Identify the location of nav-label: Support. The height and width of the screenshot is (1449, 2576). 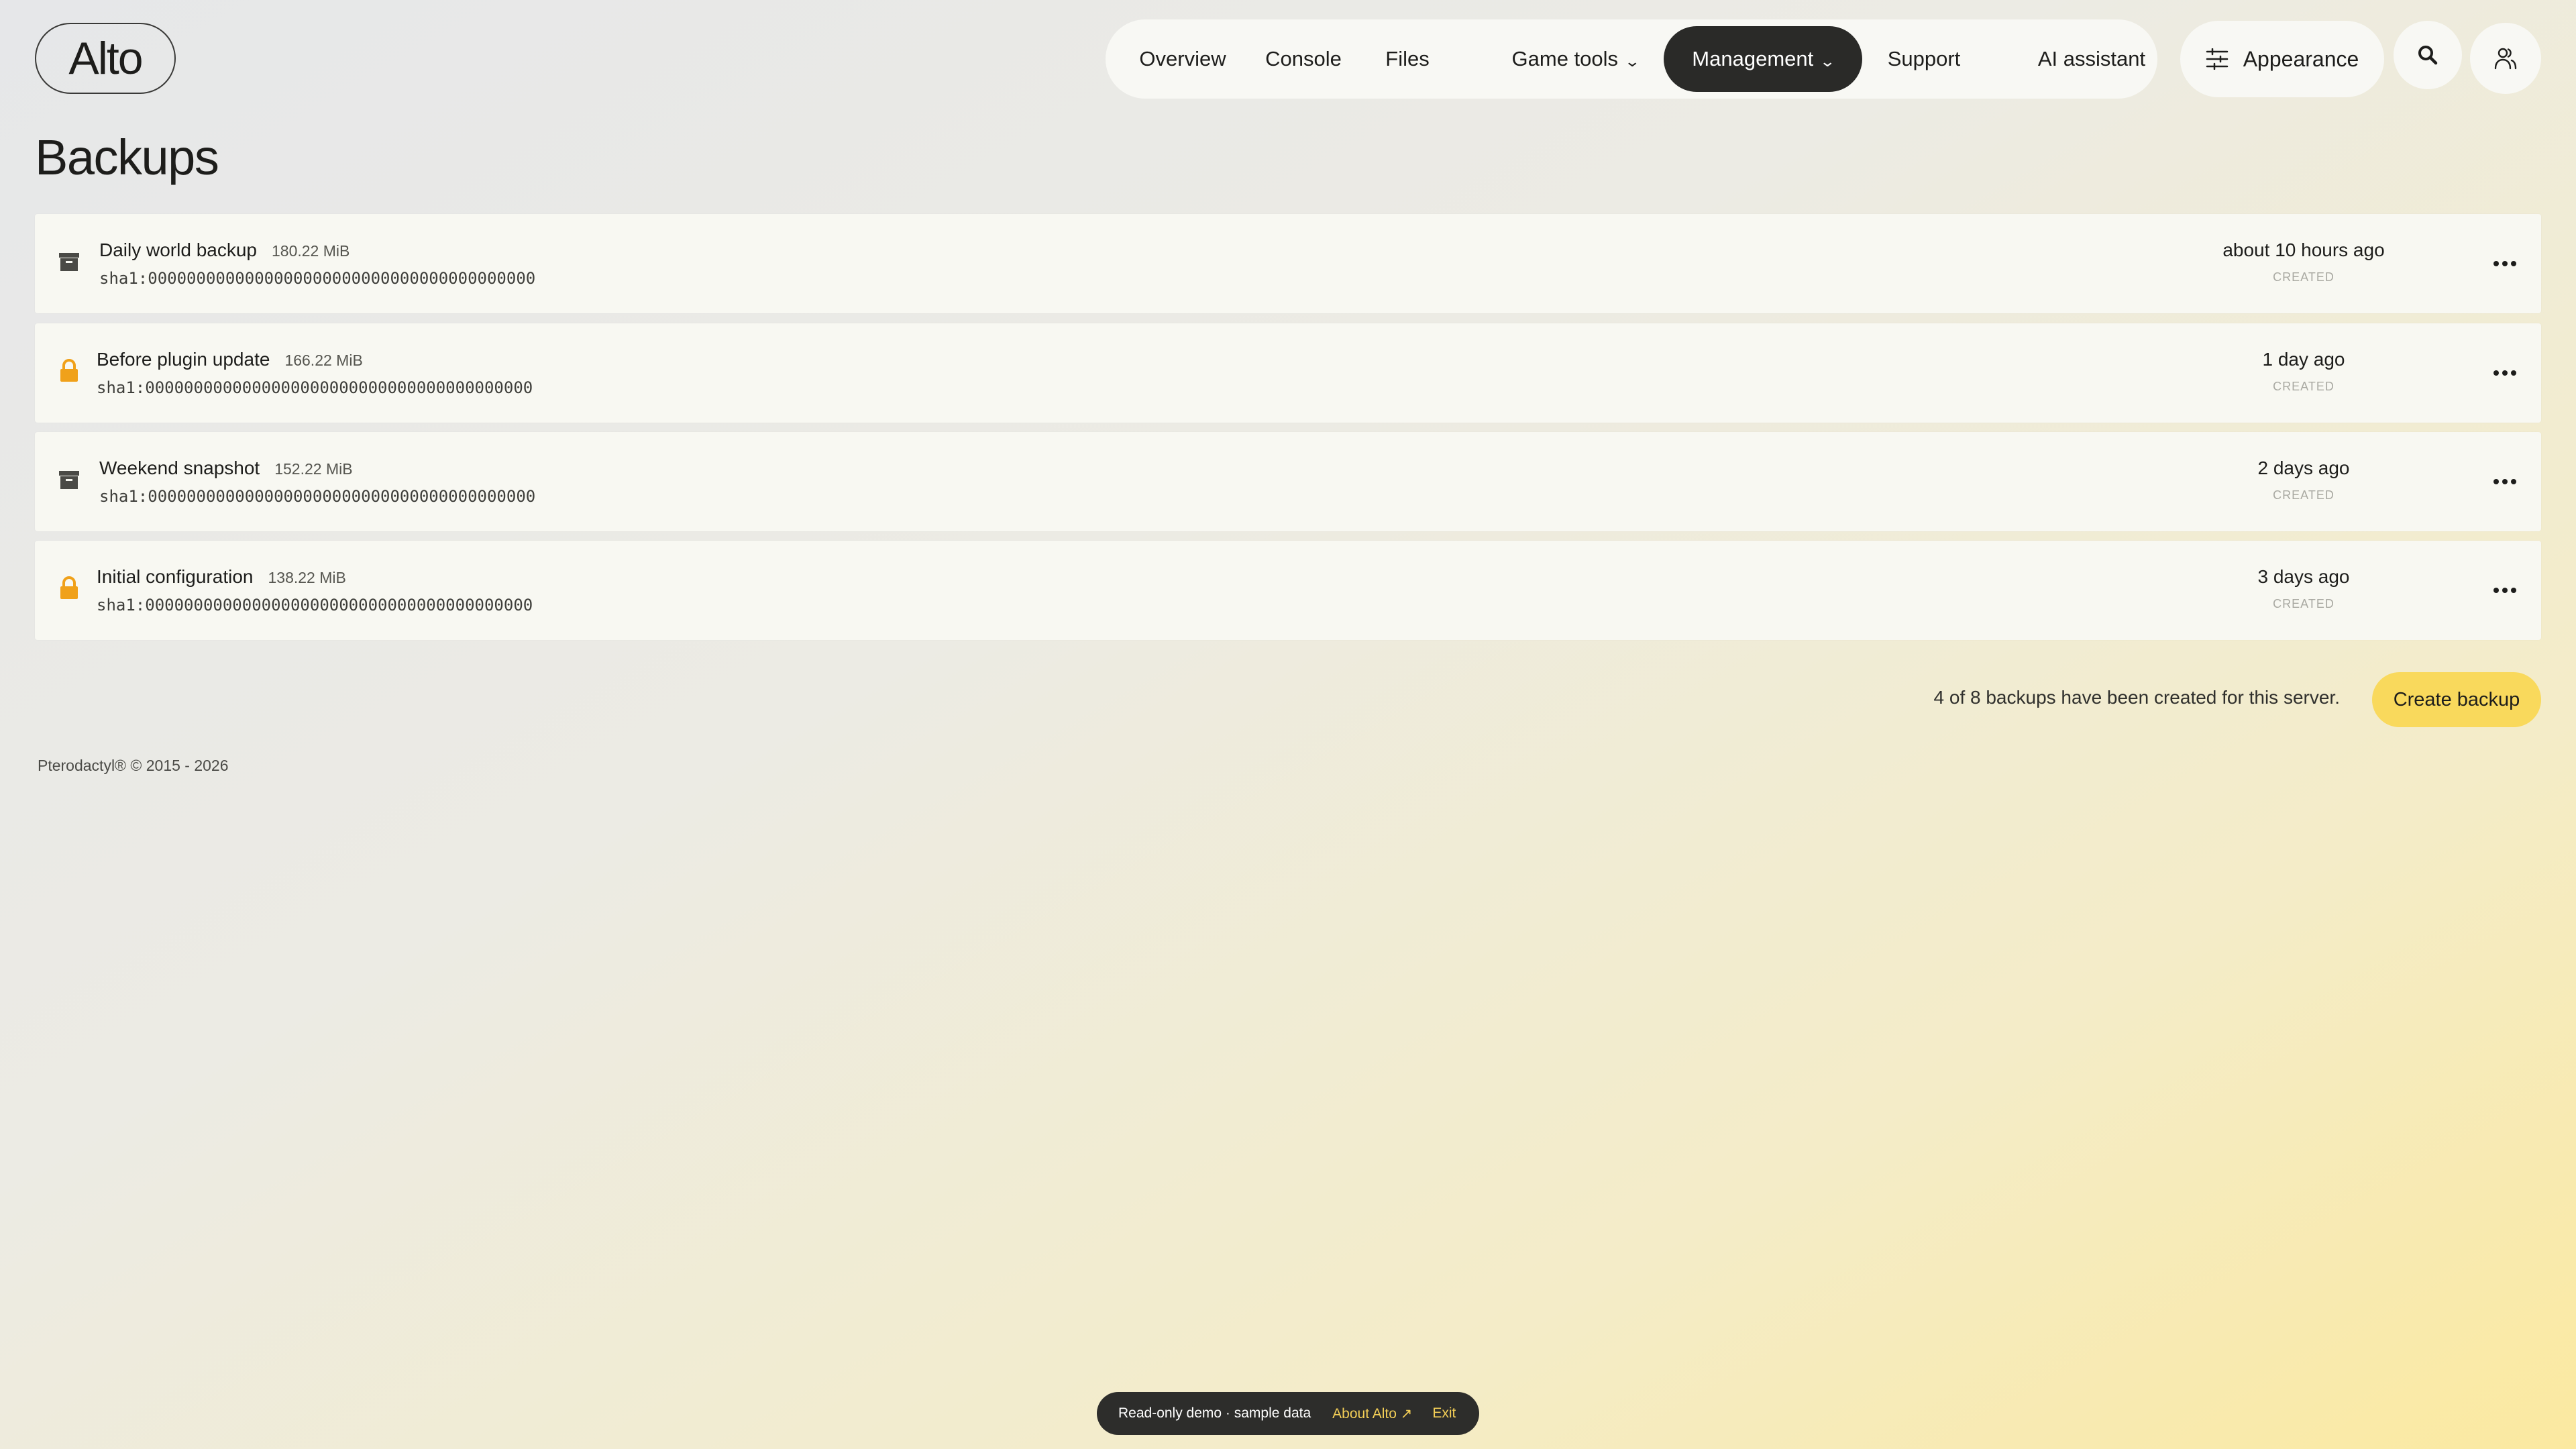
(1924, 58).